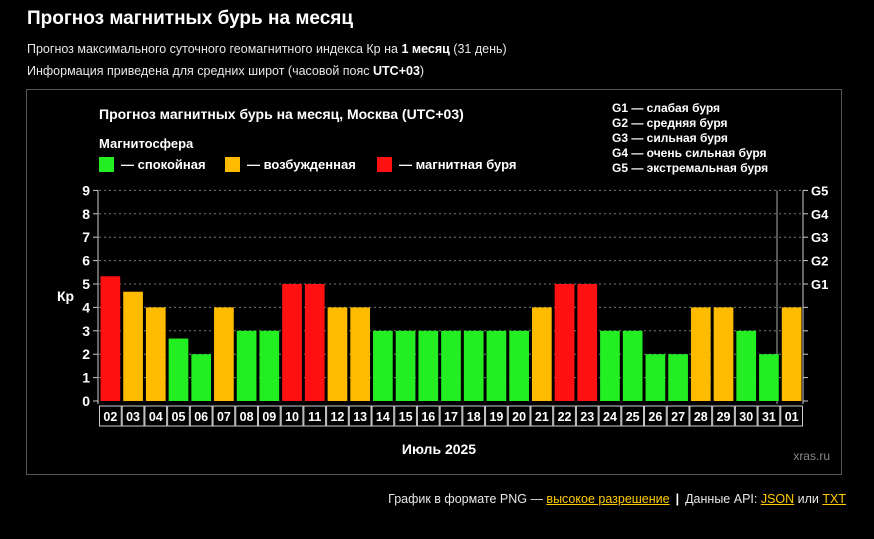 This screenshot has width=874, height=539. I want to click on legend-title: Магнитосфера, so click(146, 143).